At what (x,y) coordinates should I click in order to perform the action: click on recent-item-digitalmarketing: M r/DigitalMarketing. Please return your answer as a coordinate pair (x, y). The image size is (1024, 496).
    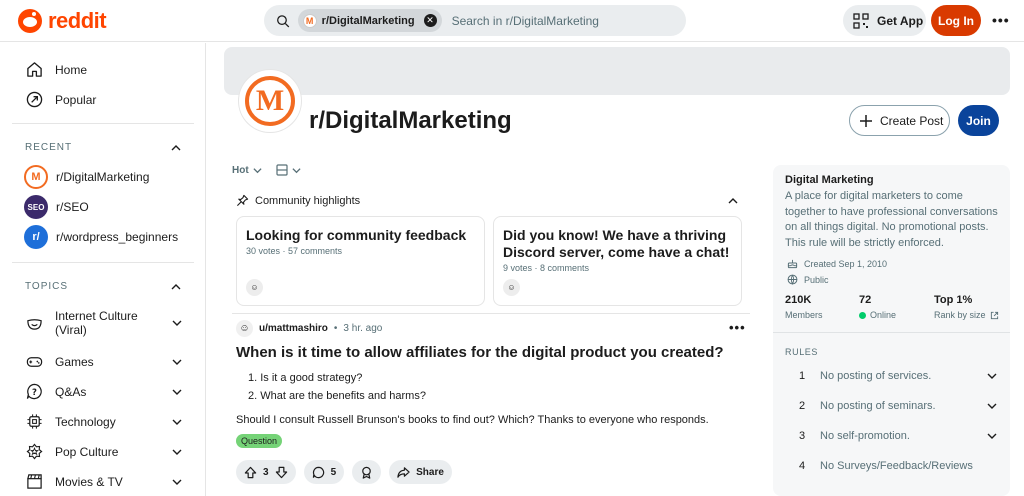
    Looking at the image, I should click on (86, 177).